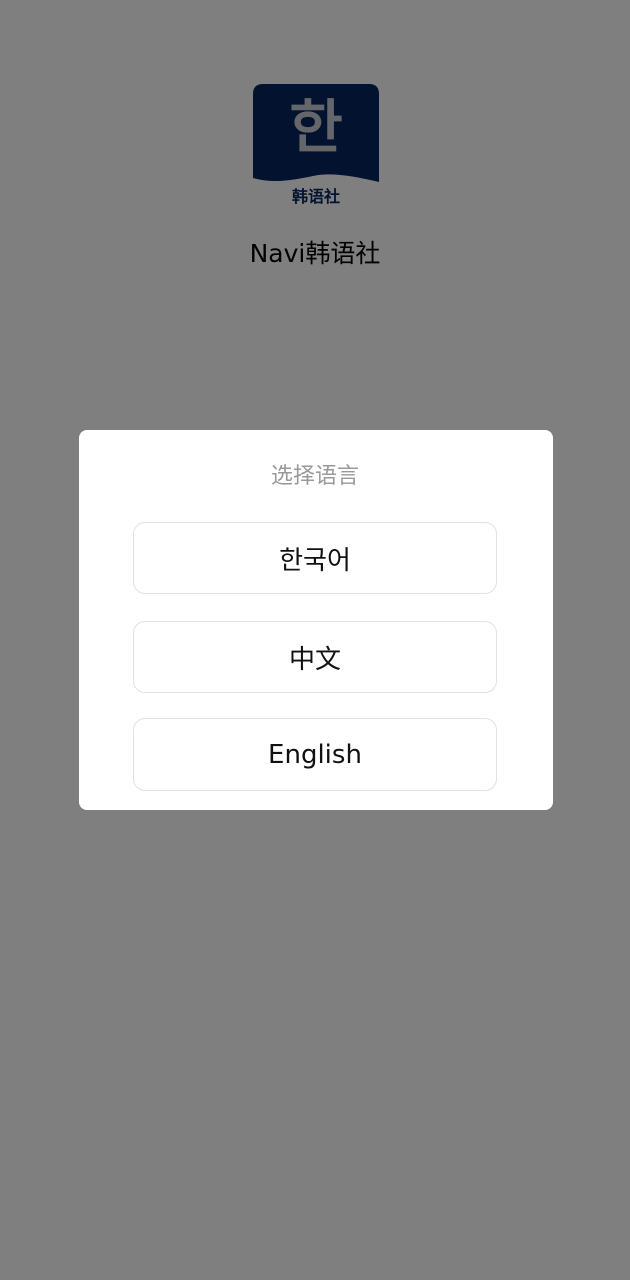  What do you see at coordinates (315, 754) in the screenshot?
I see `language-option-english: English` at bounding box center [315, 754].